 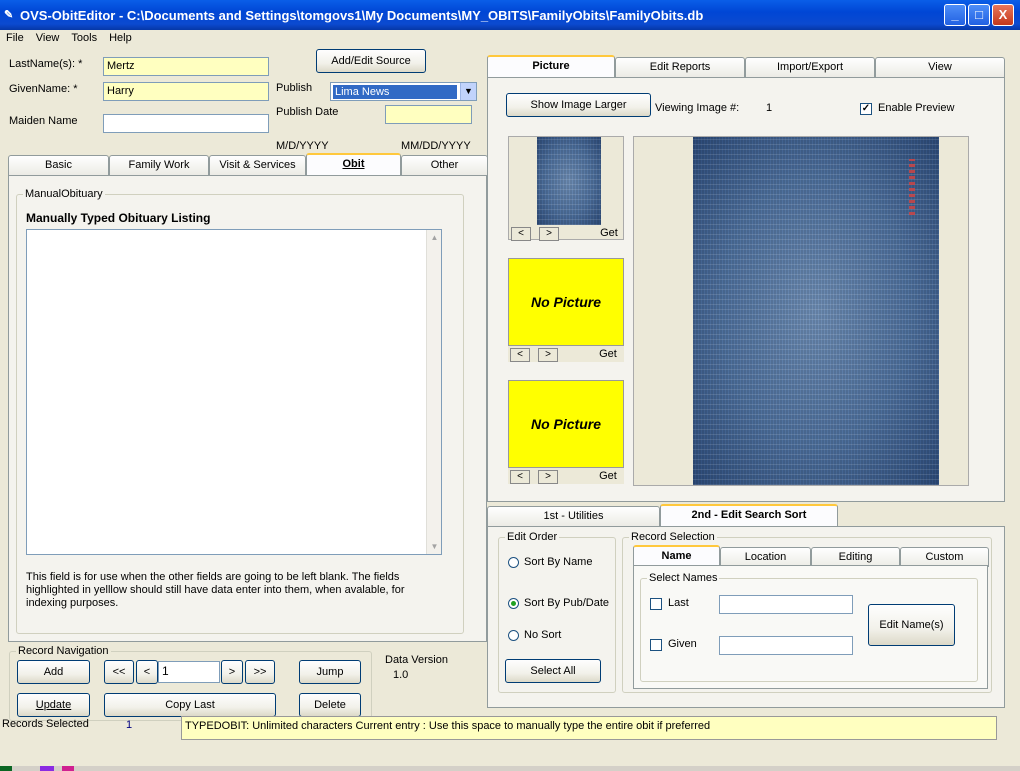 I want to click on viewing-image-number: 1, so click(x=769, y=108).